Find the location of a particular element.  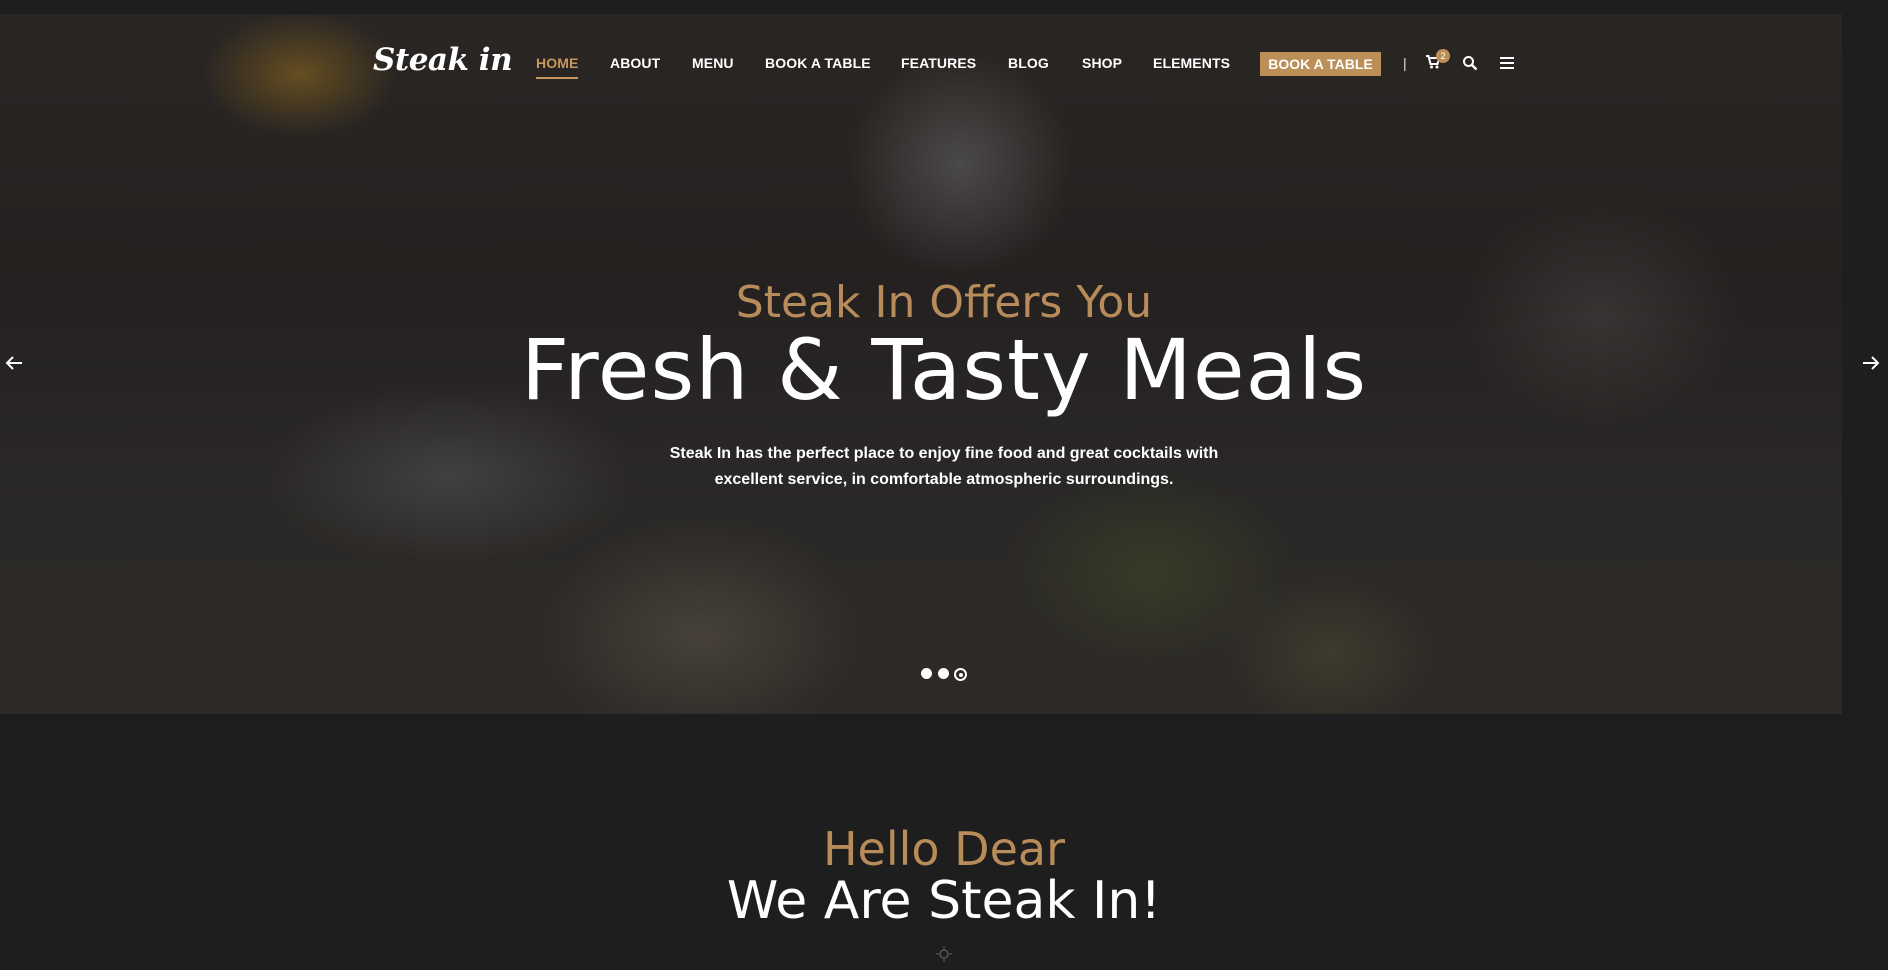

nav-item-shop: SHOP is located at coordinates (1102, 63).